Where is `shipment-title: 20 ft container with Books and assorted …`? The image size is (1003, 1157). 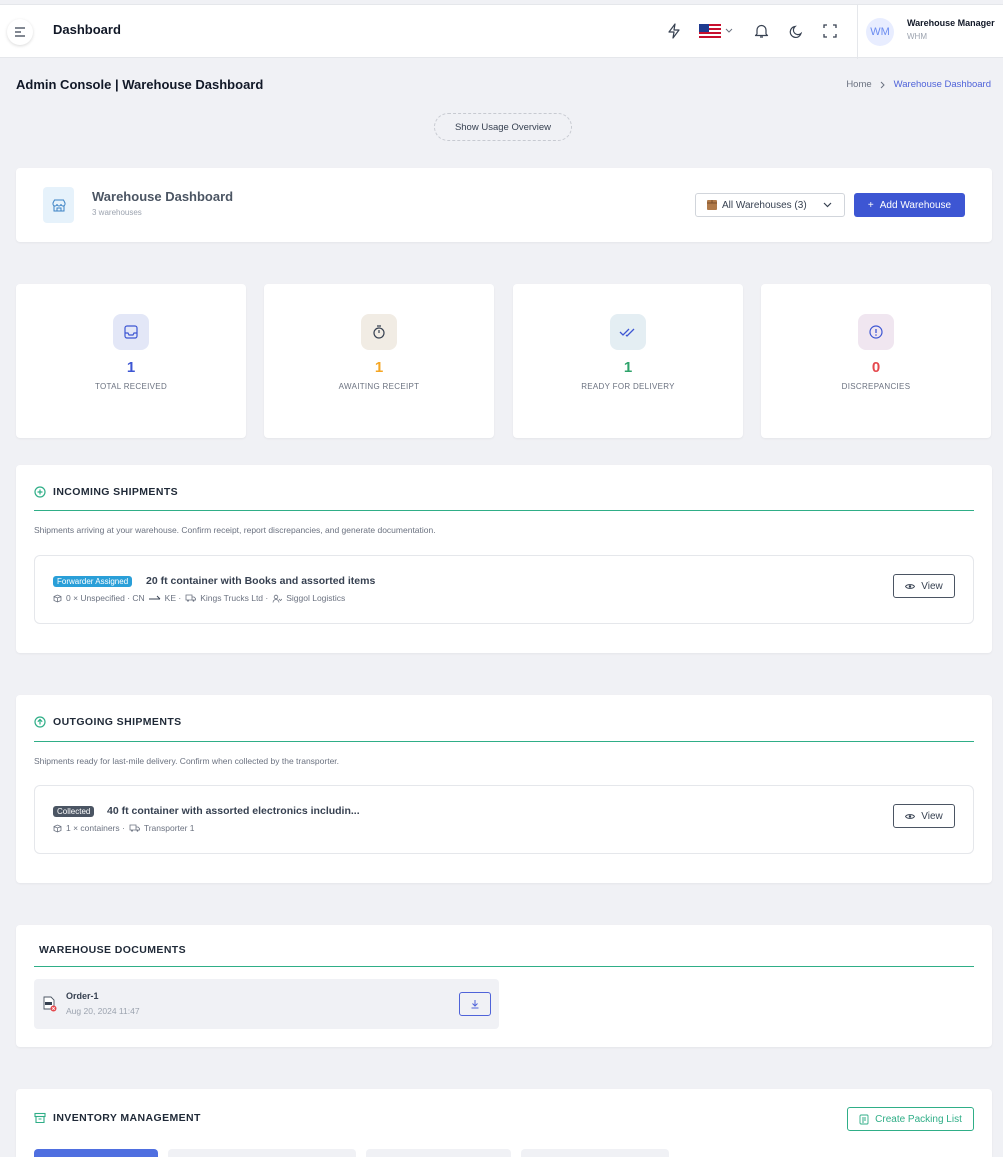
shipment-title: 20 ft container with Books and assorted … is located at coordinates (261, 581).